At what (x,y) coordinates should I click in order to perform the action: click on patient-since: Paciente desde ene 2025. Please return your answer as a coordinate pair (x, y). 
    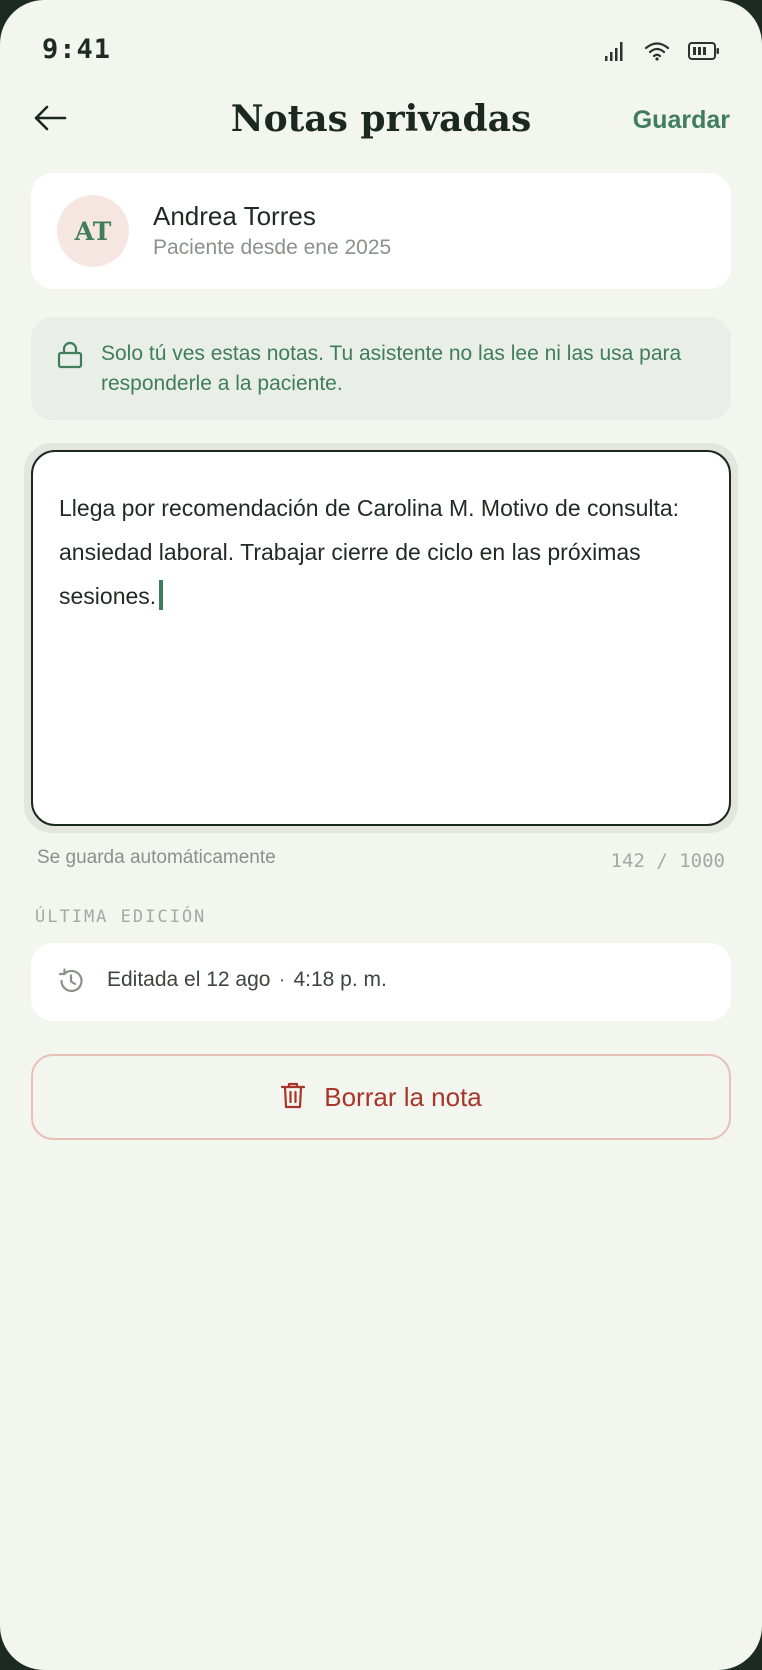
    Looking at the image, I should click on (272, 247).